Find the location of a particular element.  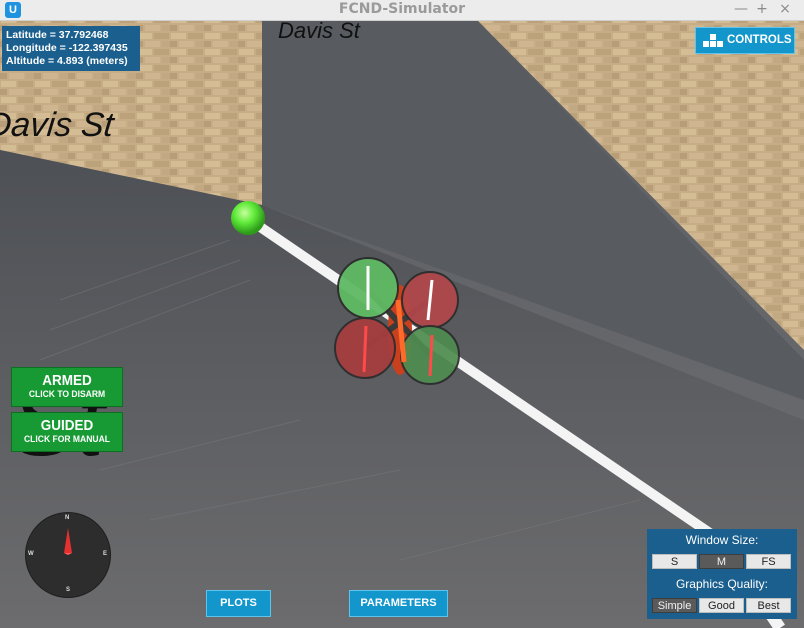

controls-label: CONTROLS is located at coordinates (759, 40).